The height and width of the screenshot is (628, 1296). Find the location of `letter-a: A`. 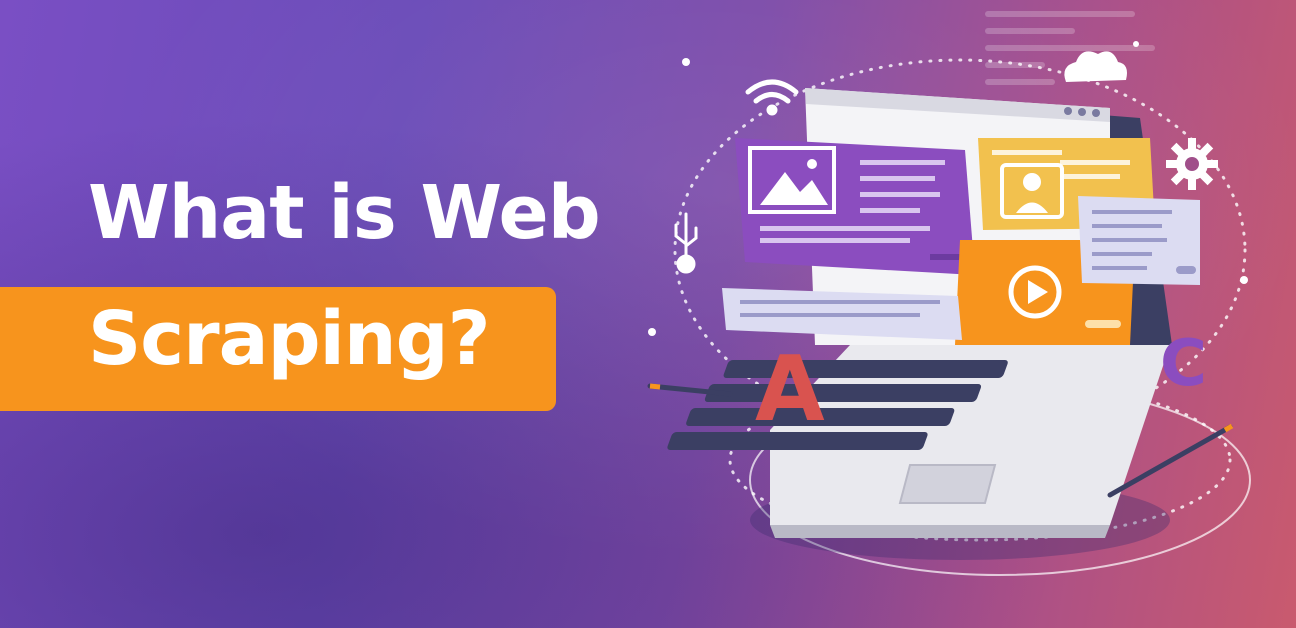

letter-a: A is located at coordinates (790, 389).